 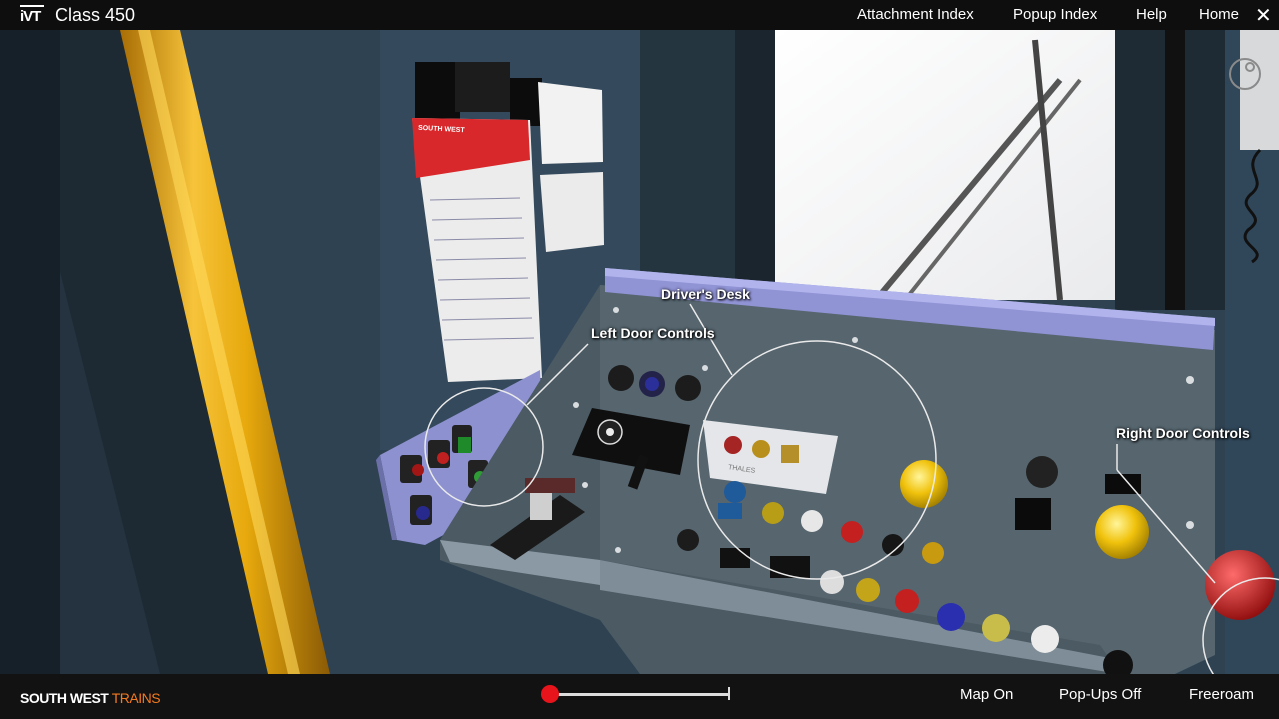 What do you see at coordinates (1151, 14) in the screenshot?
I see `nav-help: Help` at bounding box center [1151, 14].